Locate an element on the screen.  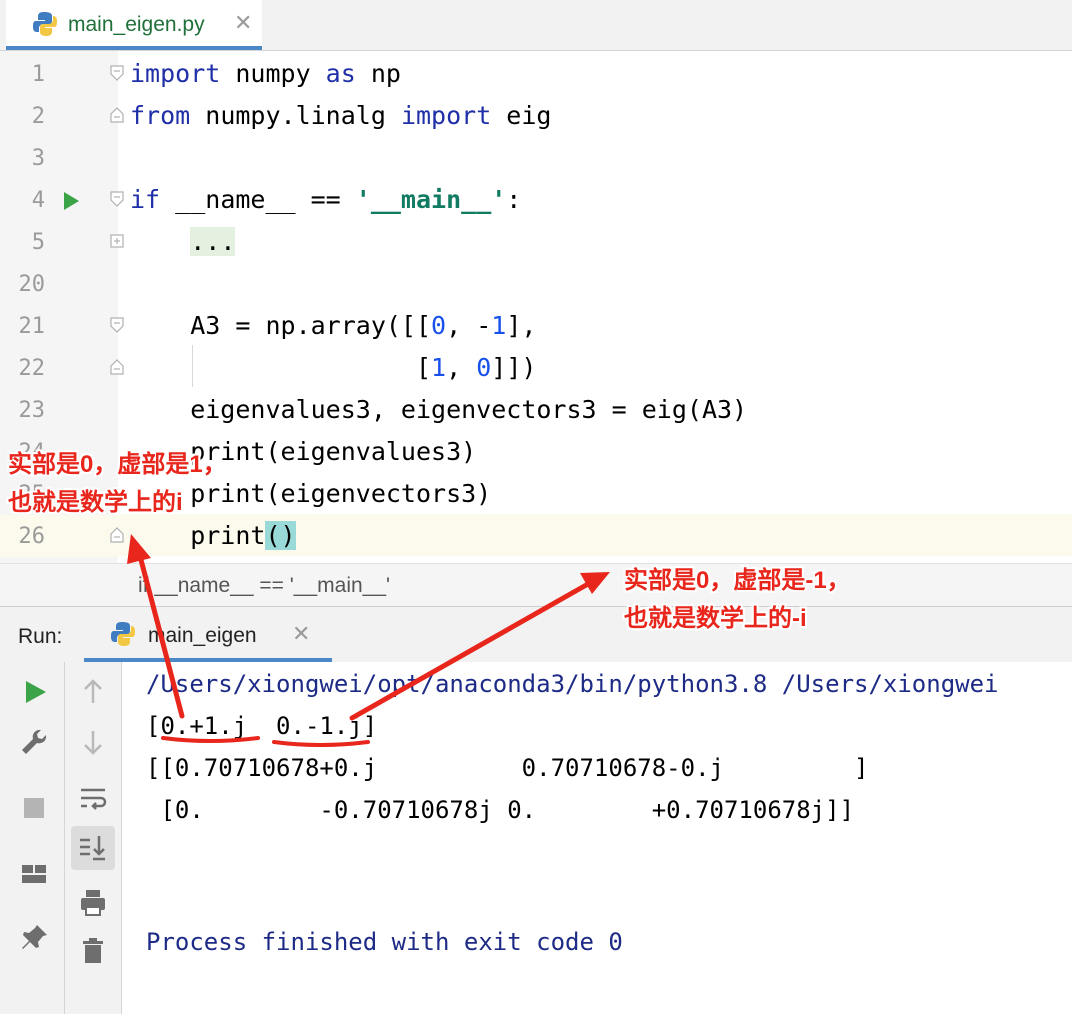
code-line: eigenvalues3, eigenvectors3 = eig(A3) is located at coordinates (438, 410).